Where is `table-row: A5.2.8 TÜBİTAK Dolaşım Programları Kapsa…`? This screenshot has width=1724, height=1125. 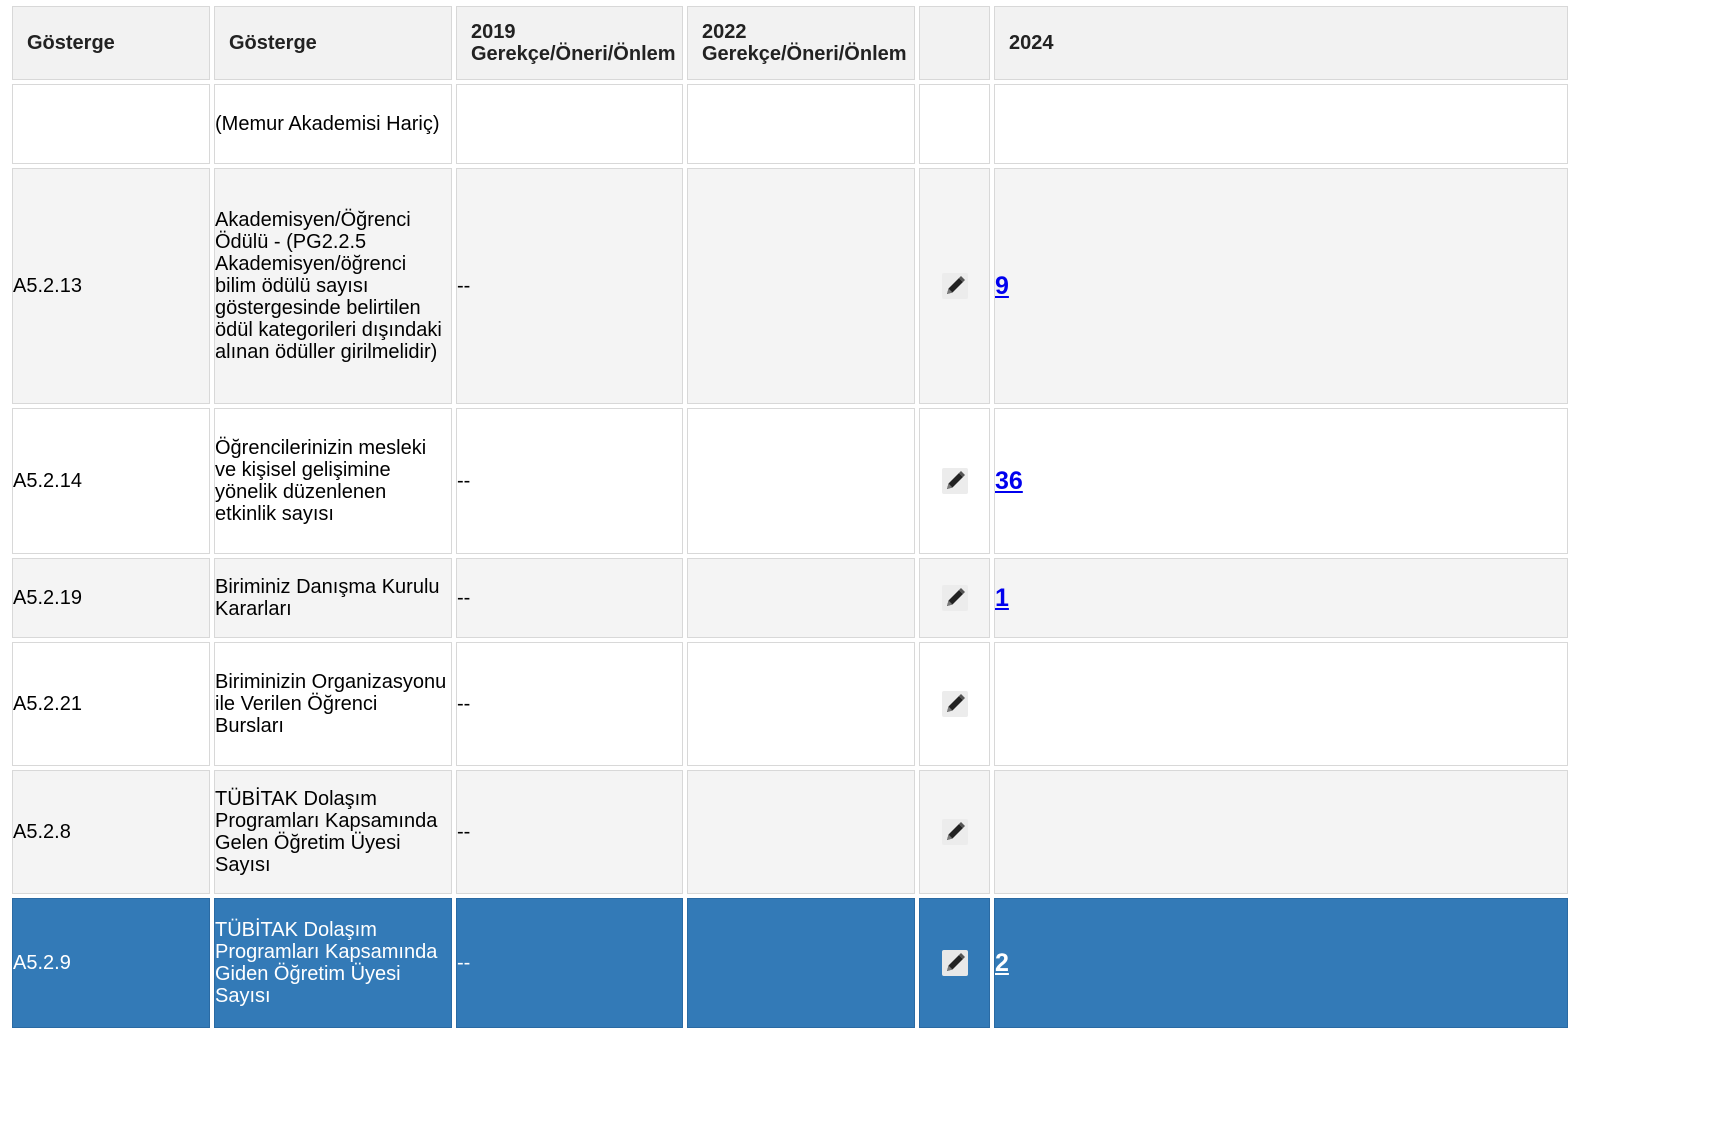
table-row: A5.2.8 TÜBİTAK Dolaşım Programları Kapsa… is located at coordinates (790, 832).